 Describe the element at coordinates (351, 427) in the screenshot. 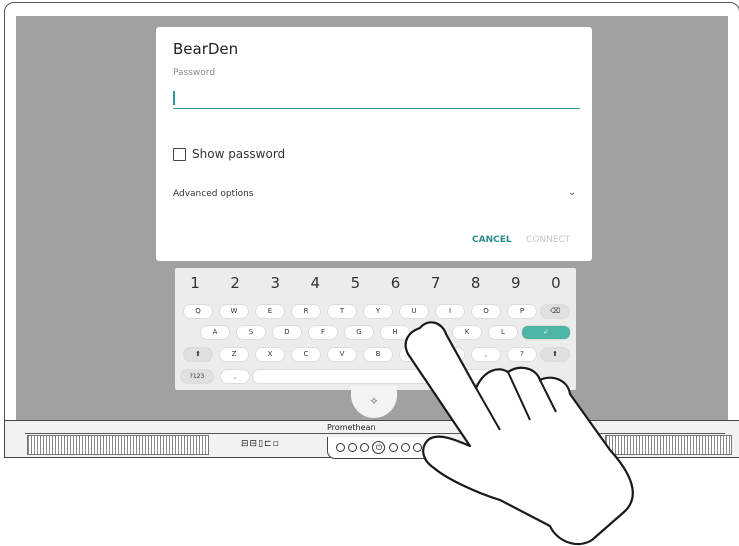

I see `brand-label: Promethean` at that location.